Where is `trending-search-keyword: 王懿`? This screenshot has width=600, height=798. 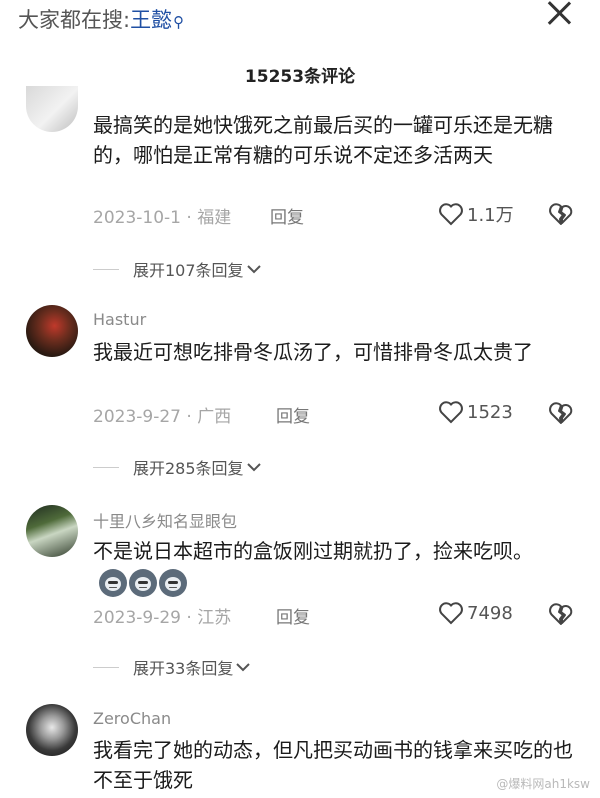 trending-search-keyword: 王懿 is located at coordinates (151, 20).